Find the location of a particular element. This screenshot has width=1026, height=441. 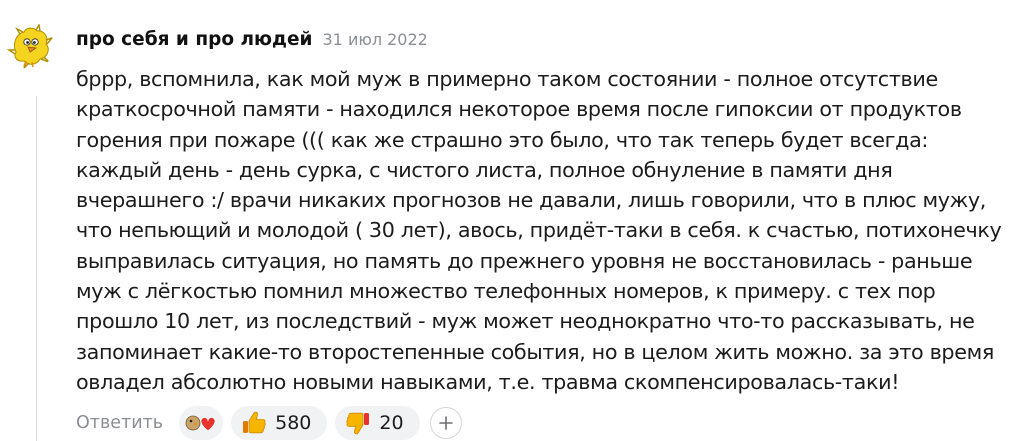

thumbs-down-icon is located at coordinates (358, 423).